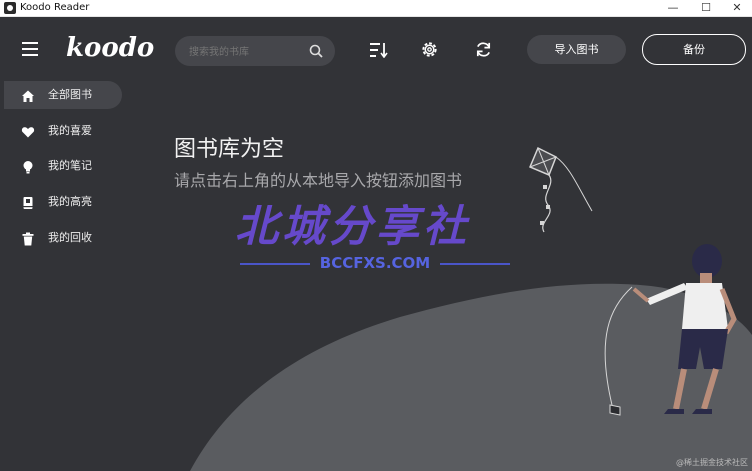  Describe the element at coordinates (706, 8) in the screenshot. I see `maximize-button: ☐` at that location.